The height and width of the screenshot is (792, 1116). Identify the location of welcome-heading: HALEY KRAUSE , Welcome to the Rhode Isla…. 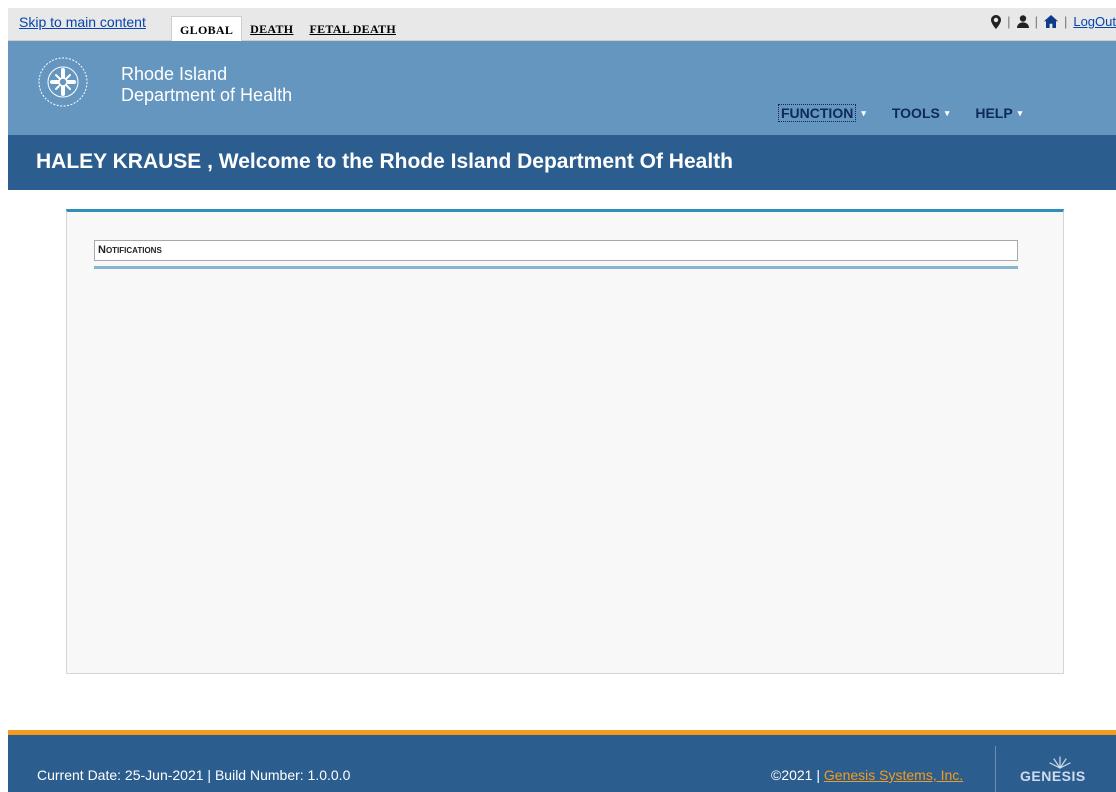
(384, 161).